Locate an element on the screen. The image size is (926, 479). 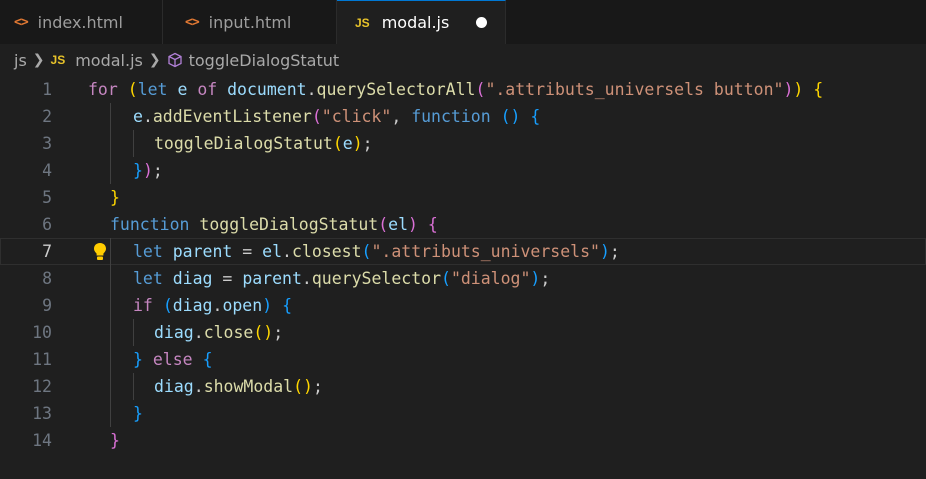
code-line: 11 } else { is located at coordinates (463, 359).